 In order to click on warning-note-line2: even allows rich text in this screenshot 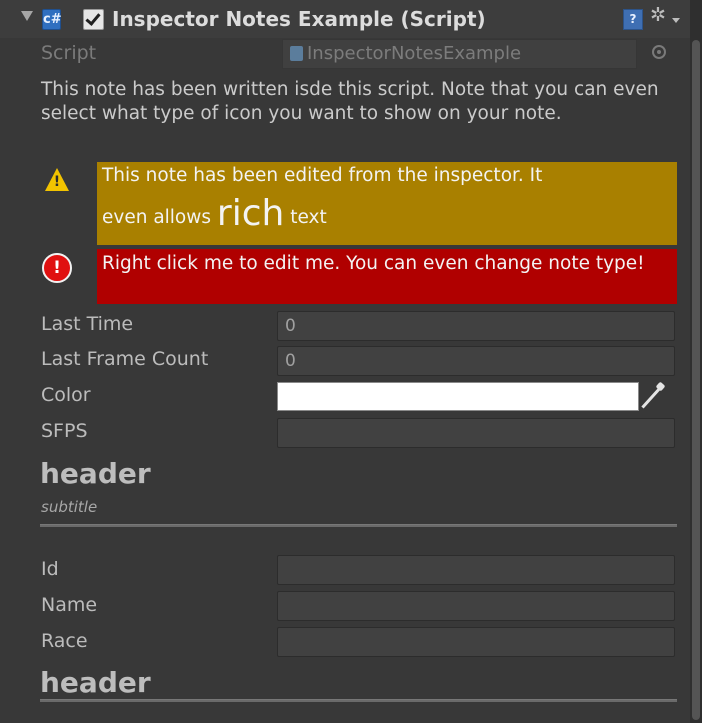, I will do `click(214, 214)`.